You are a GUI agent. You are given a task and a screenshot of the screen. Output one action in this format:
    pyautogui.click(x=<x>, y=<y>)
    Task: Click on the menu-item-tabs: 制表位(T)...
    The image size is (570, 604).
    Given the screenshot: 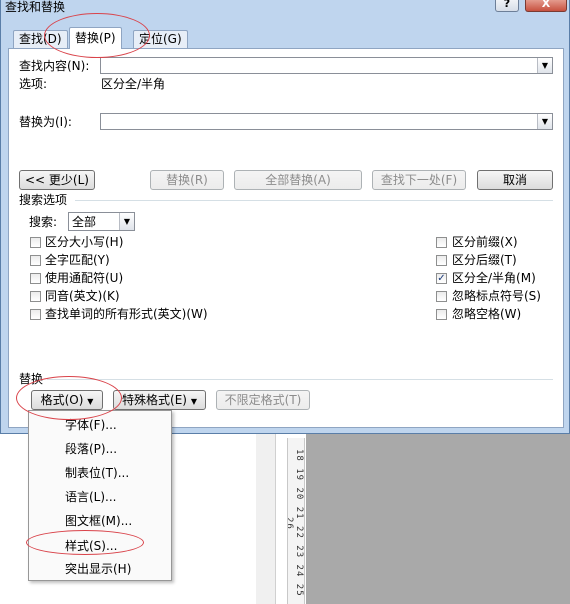 What is the action you would take?
    pyautogui.click(x=97, y=473)
    